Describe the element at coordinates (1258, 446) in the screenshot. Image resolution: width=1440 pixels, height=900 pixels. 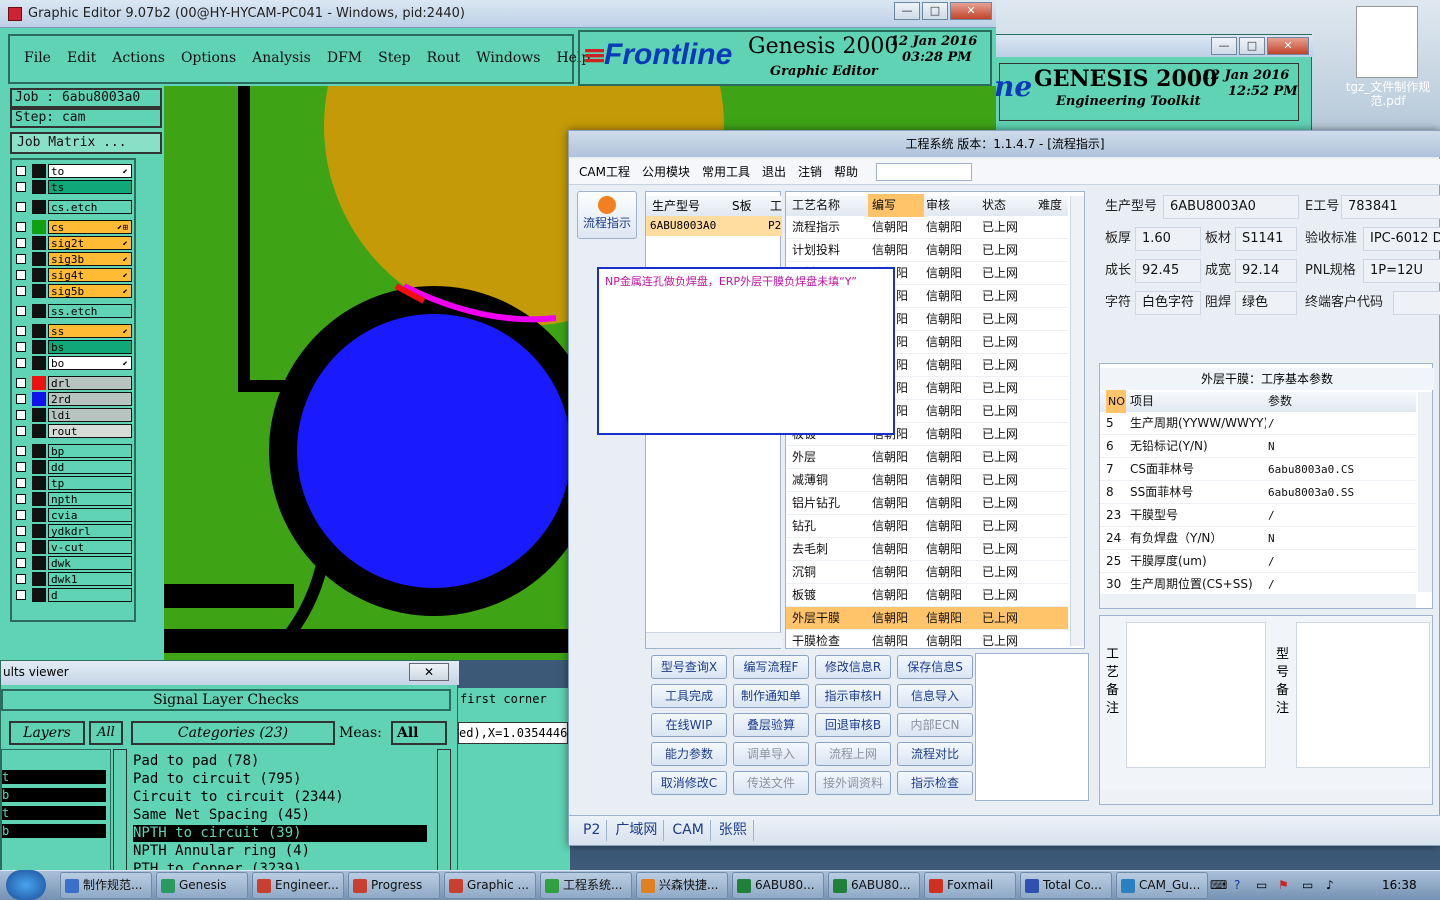
I see `param-row: 6 无铅标记(Y/N) N` at that location.